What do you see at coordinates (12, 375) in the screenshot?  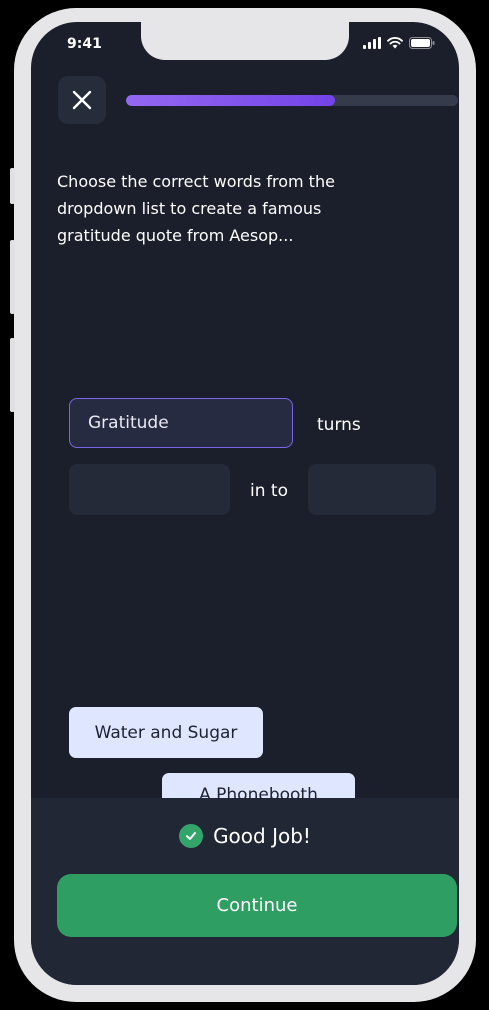 I see `volume-down-button` at bounding box center [12, 375].